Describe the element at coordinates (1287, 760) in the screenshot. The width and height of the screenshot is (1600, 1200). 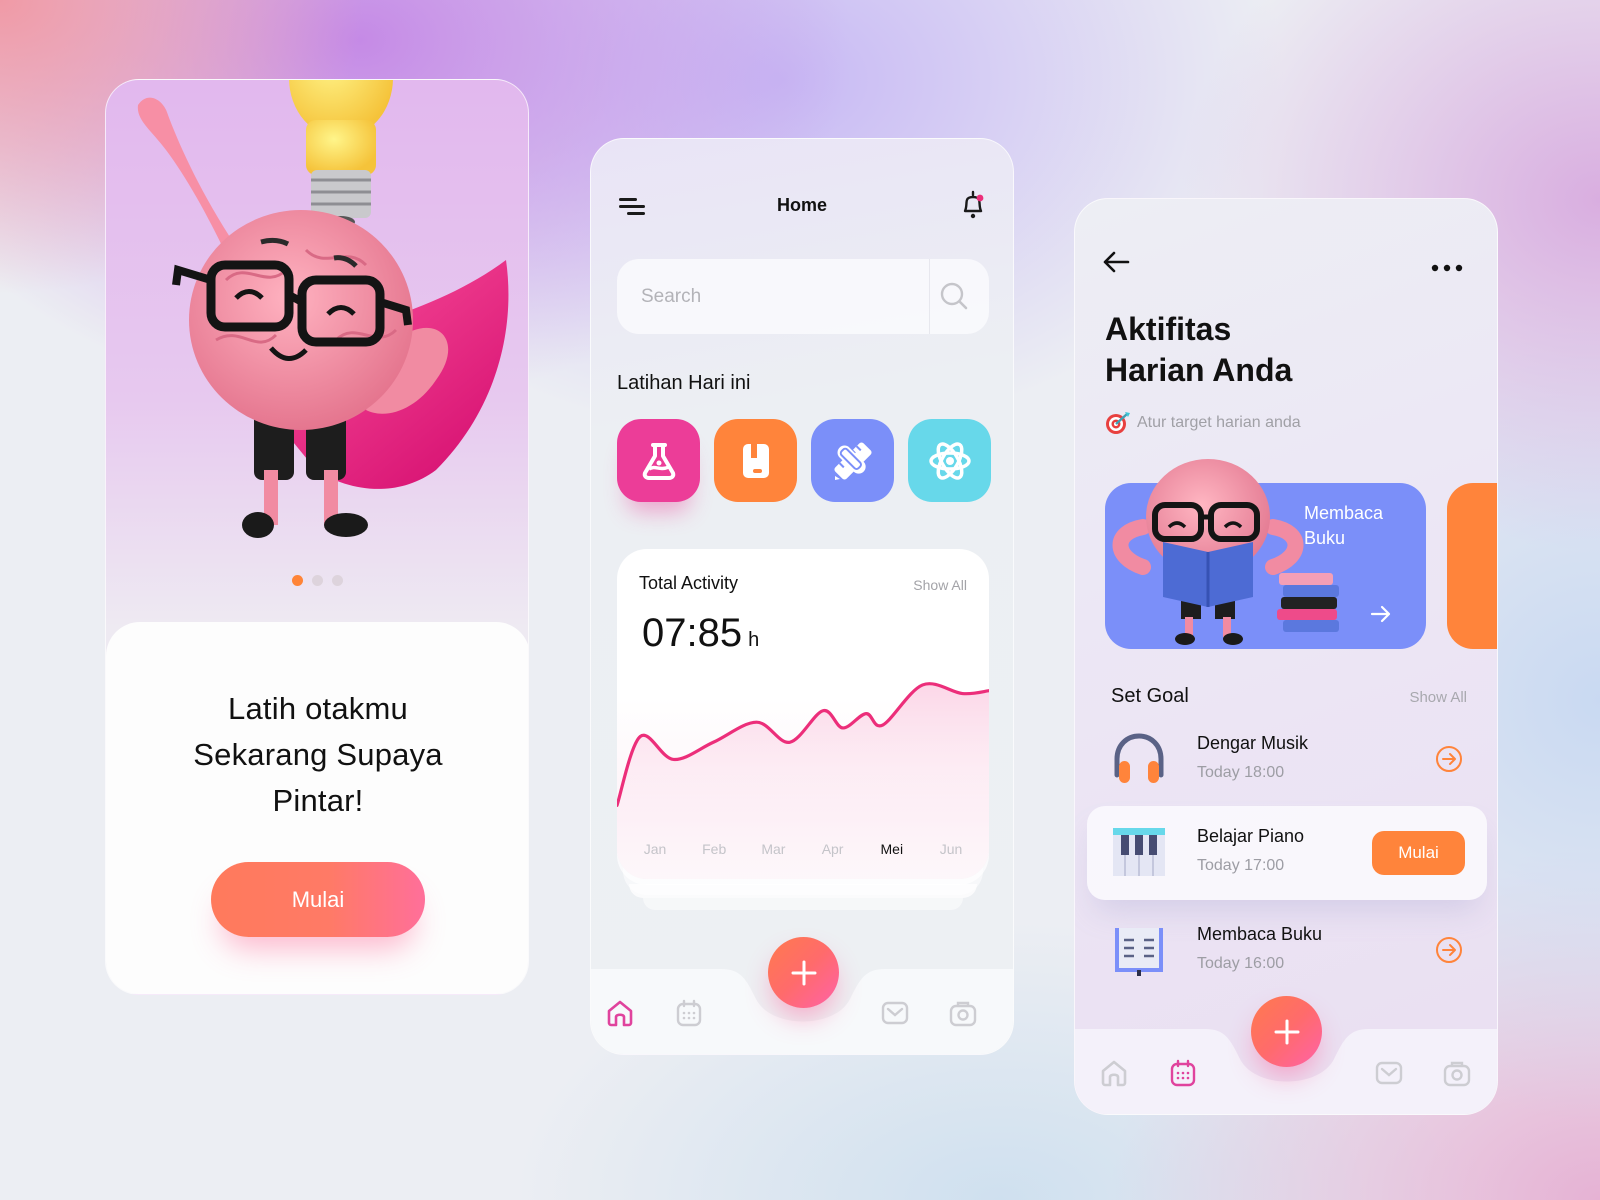
I see `goal-item-music: Dengar Musik Today 18:00` at that location.